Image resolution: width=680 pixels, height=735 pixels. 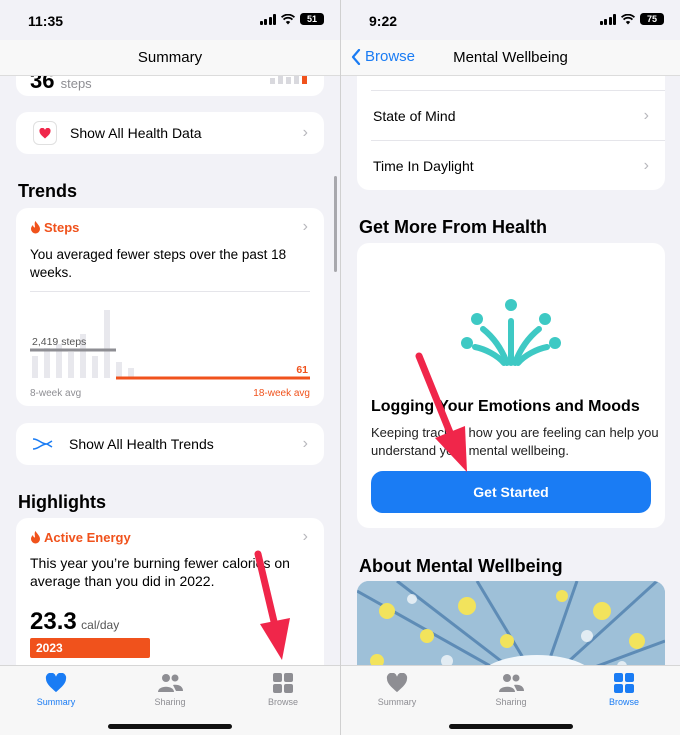 I want to click on get-started-button: Get Started, so click(x=511, y=492).